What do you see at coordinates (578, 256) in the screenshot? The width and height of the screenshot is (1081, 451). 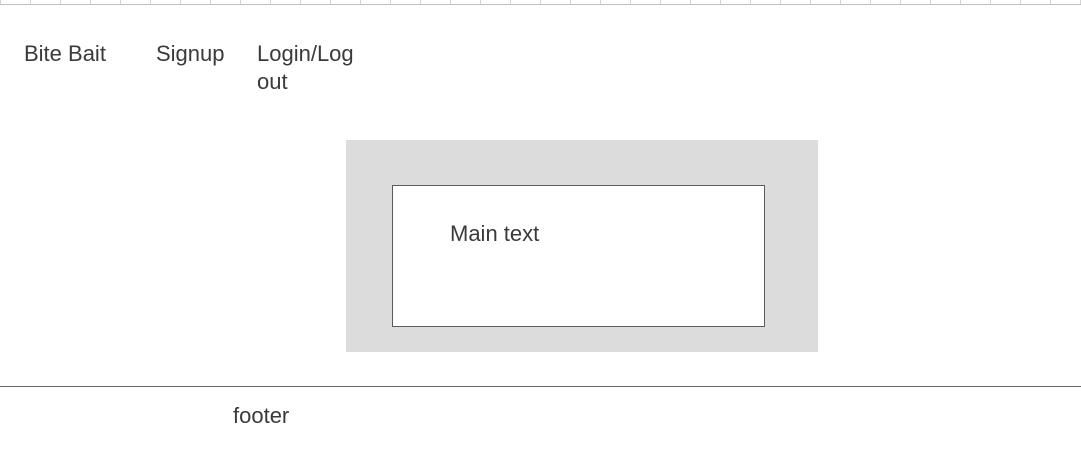 I see `main-content-box: Main text` at bounding box center [578, 256].